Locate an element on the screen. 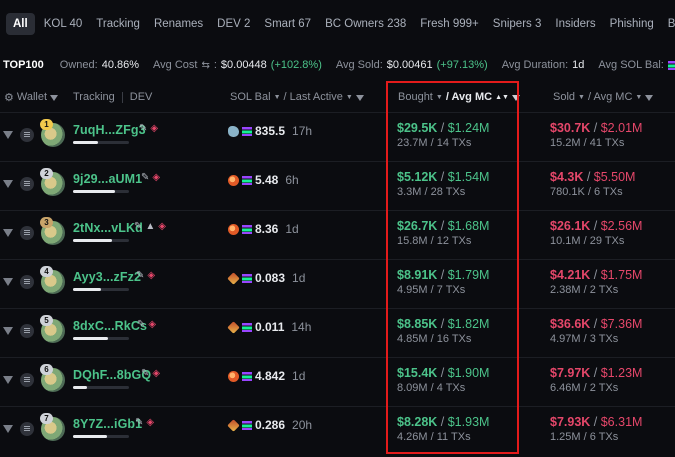  sol-balance-cell: 5.48 6h is located at coordinates (263, 180).